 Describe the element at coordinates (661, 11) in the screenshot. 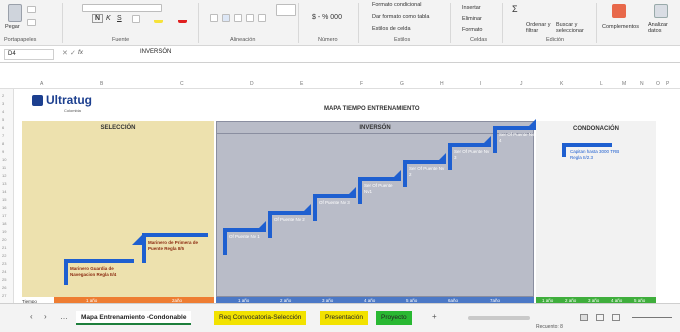

I see `analyze-data-icon` at that location.